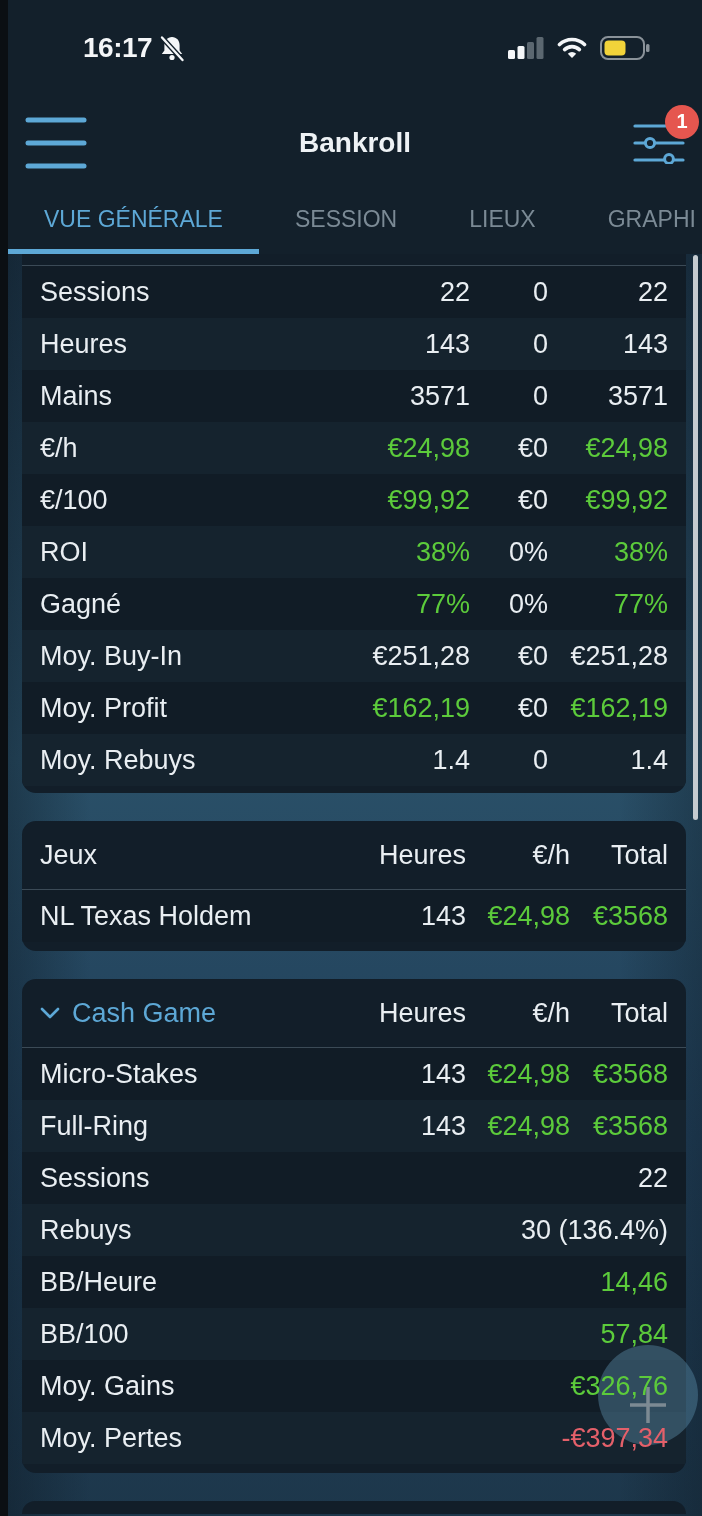 This screenshot has height=1516, width=702. I want to click on signal-icon, so click(526, 47).